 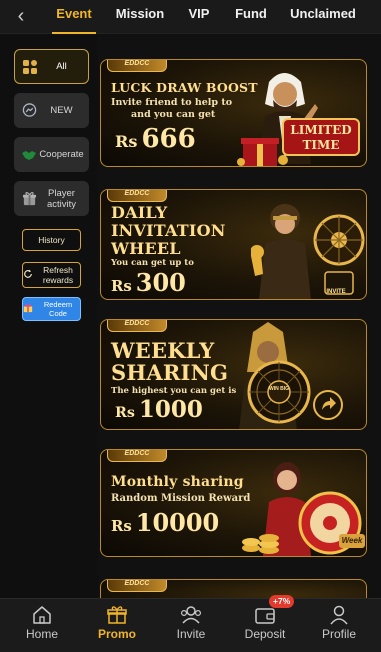 I want to click on history-button: History, so click(x=51, y=240).